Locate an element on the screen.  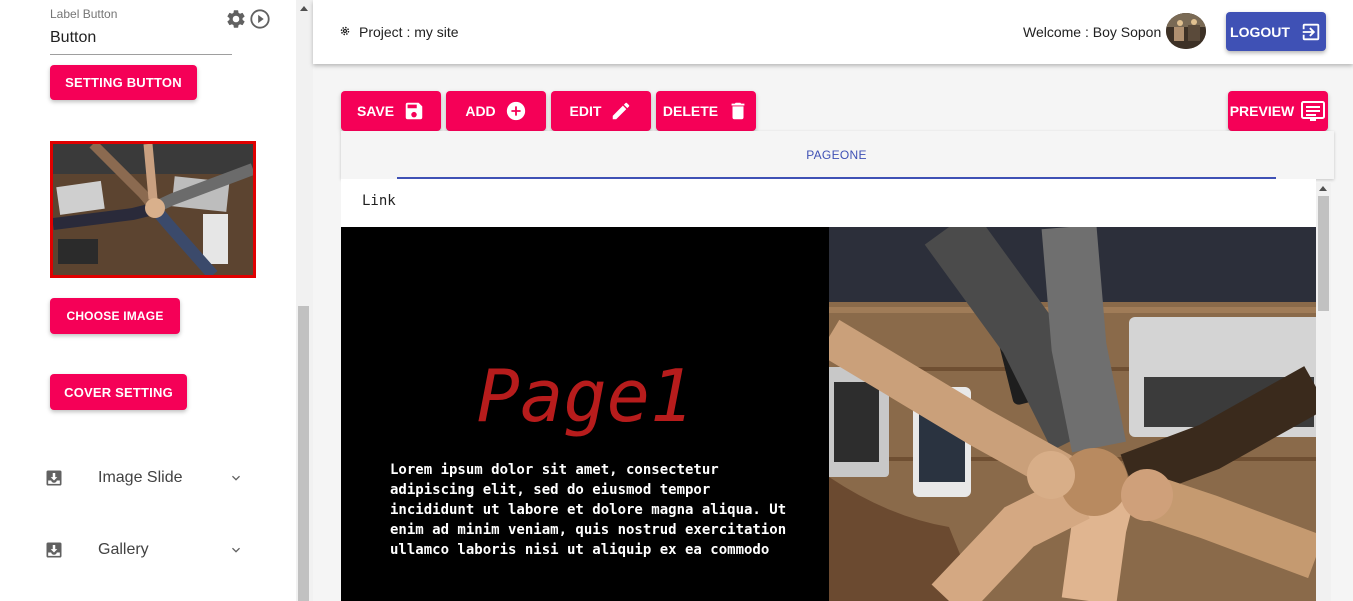
page-tabs: PAGEONE is located at coordinates (837, 155).